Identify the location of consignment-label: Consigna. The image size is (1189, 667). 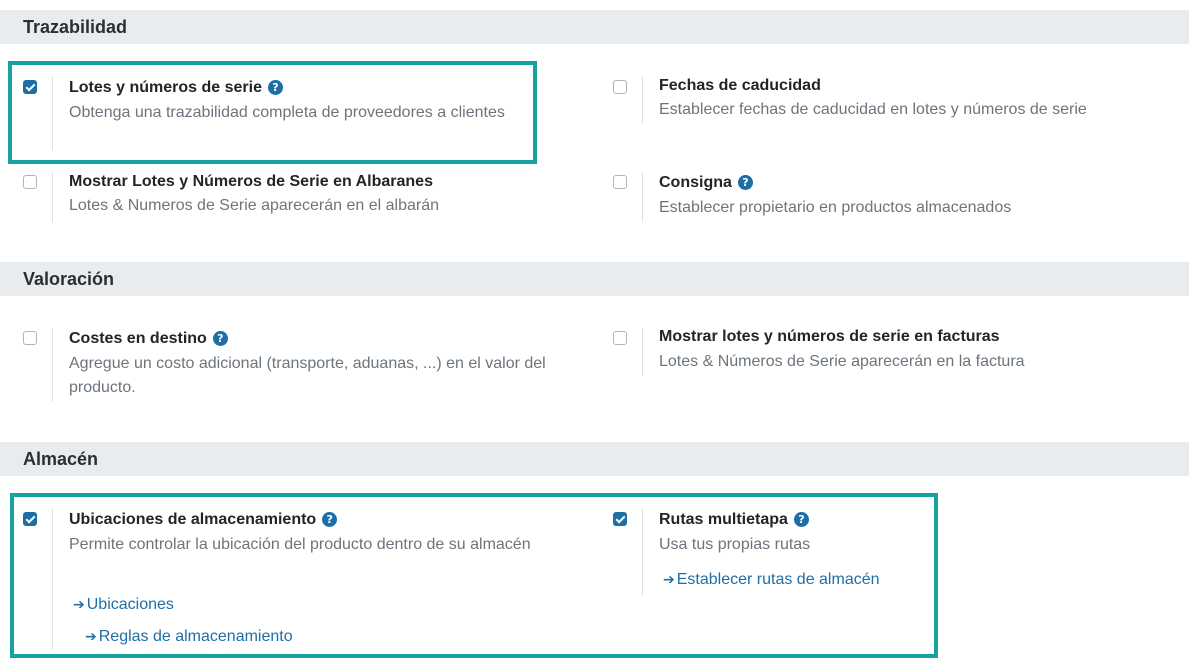
(695, 182).